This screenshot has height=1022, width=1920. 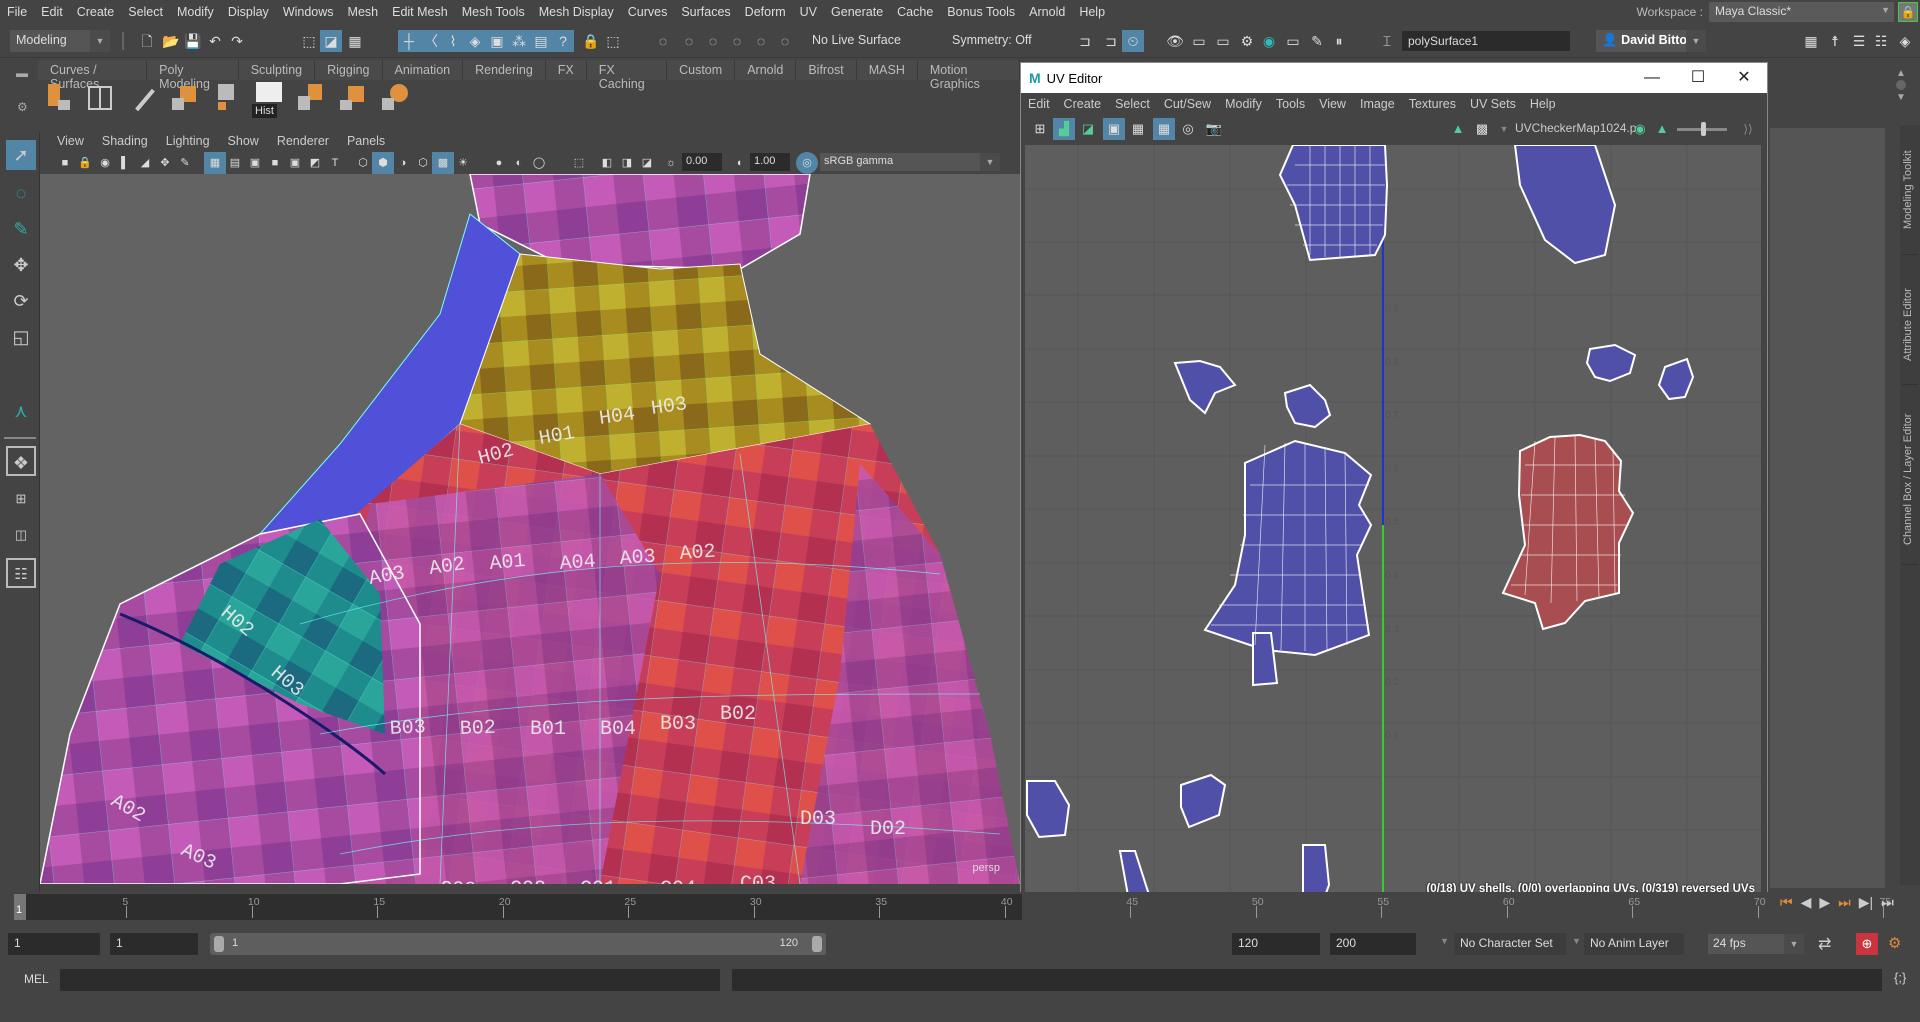 I want to click on range-slider: 1 120, so click(x=518, y=944).